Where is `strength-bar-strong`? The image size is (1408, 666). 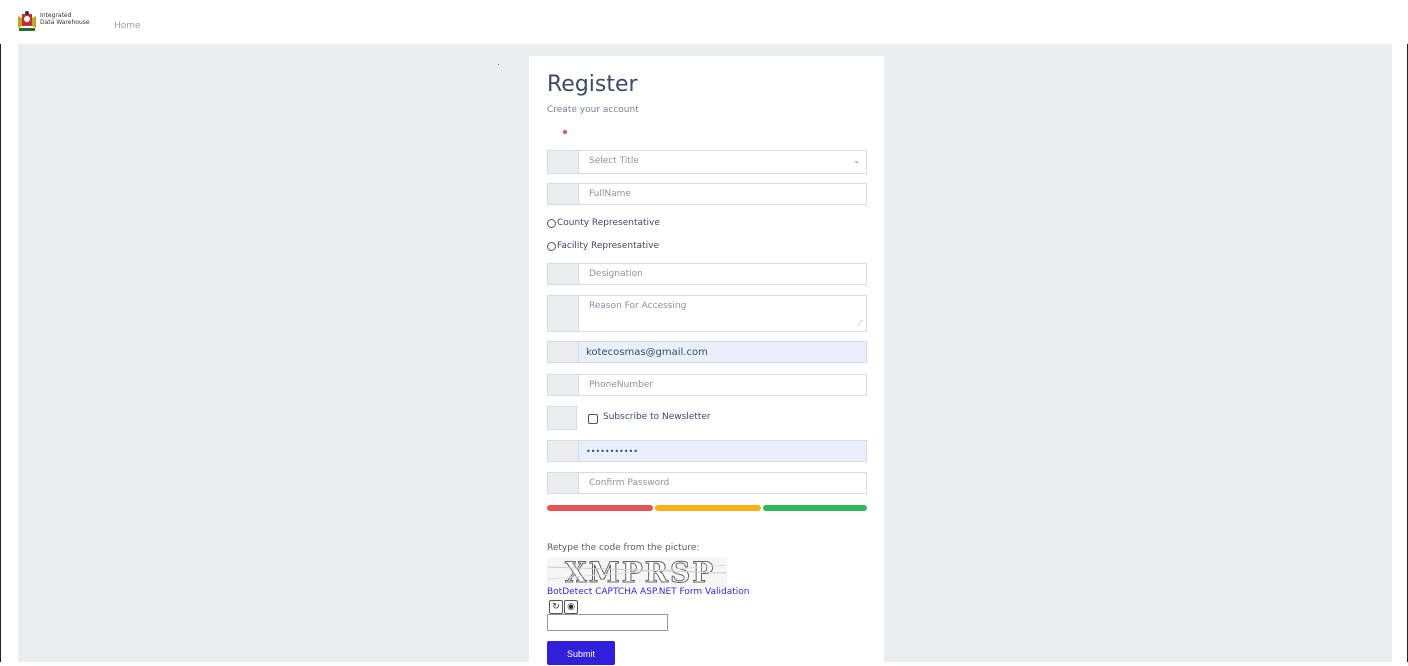 strength-bar-strong is located at coordinates (815, 508).